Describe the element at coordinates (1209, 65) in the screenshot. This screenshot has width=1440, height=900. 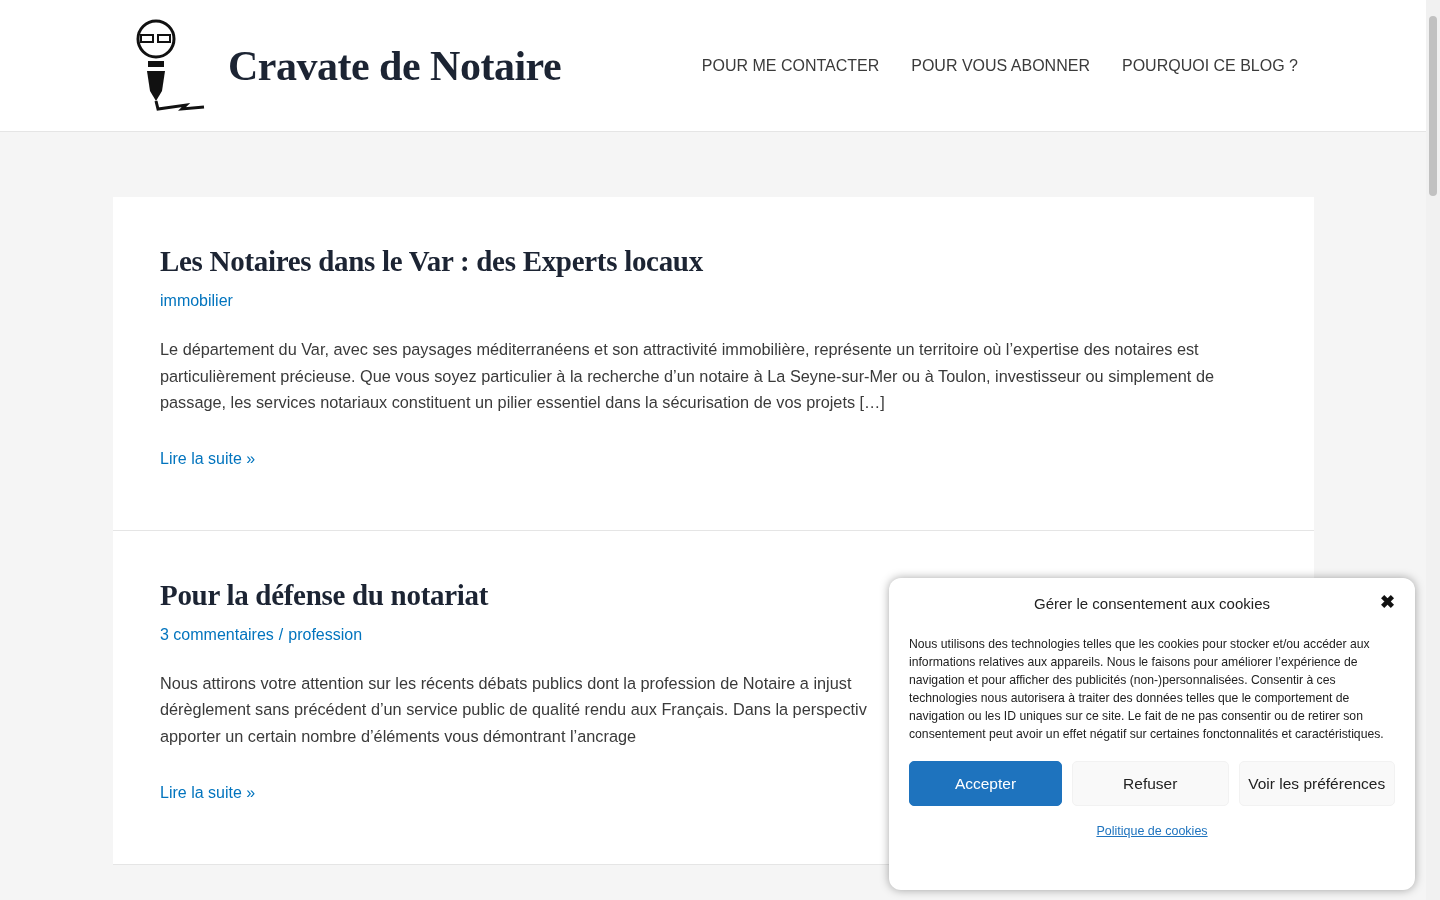
I see `nav-link: POURQUOI CE BLOG ?` at that location.